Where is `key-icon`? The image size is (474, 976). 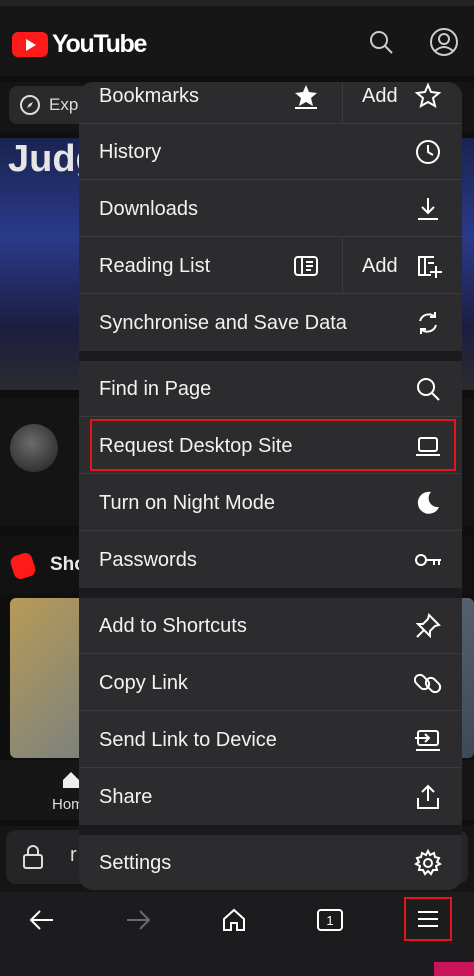 key-icon is located at coordinates (428, 560).